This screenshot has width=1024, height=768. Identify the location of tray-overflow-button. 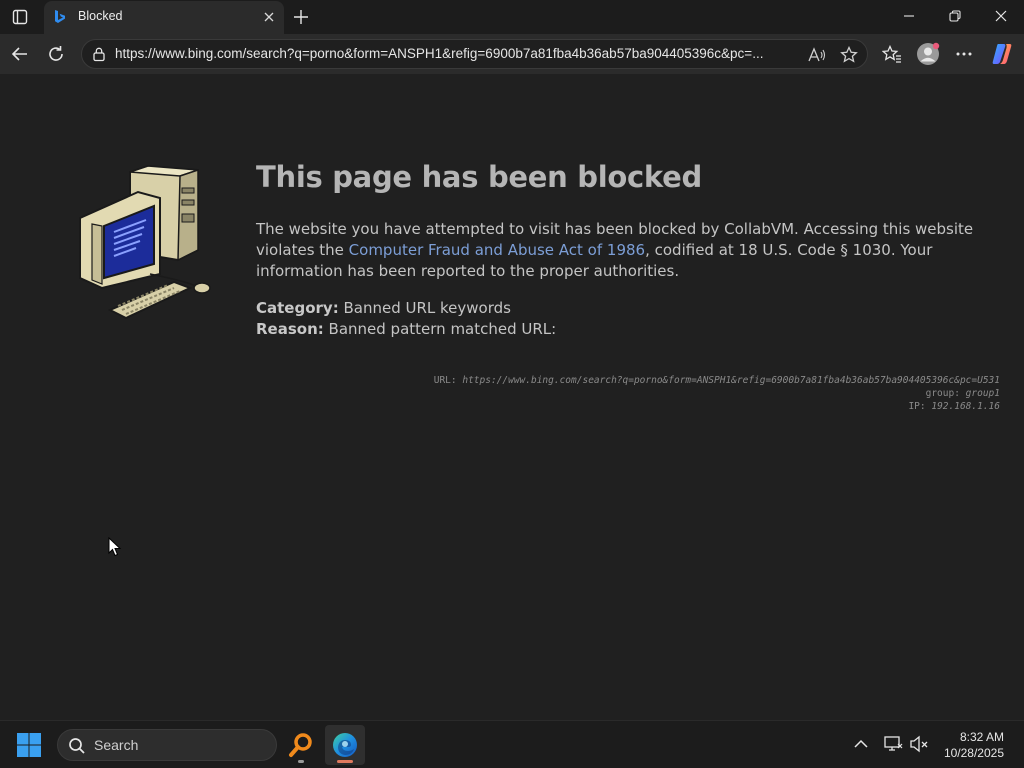
(861, 744).